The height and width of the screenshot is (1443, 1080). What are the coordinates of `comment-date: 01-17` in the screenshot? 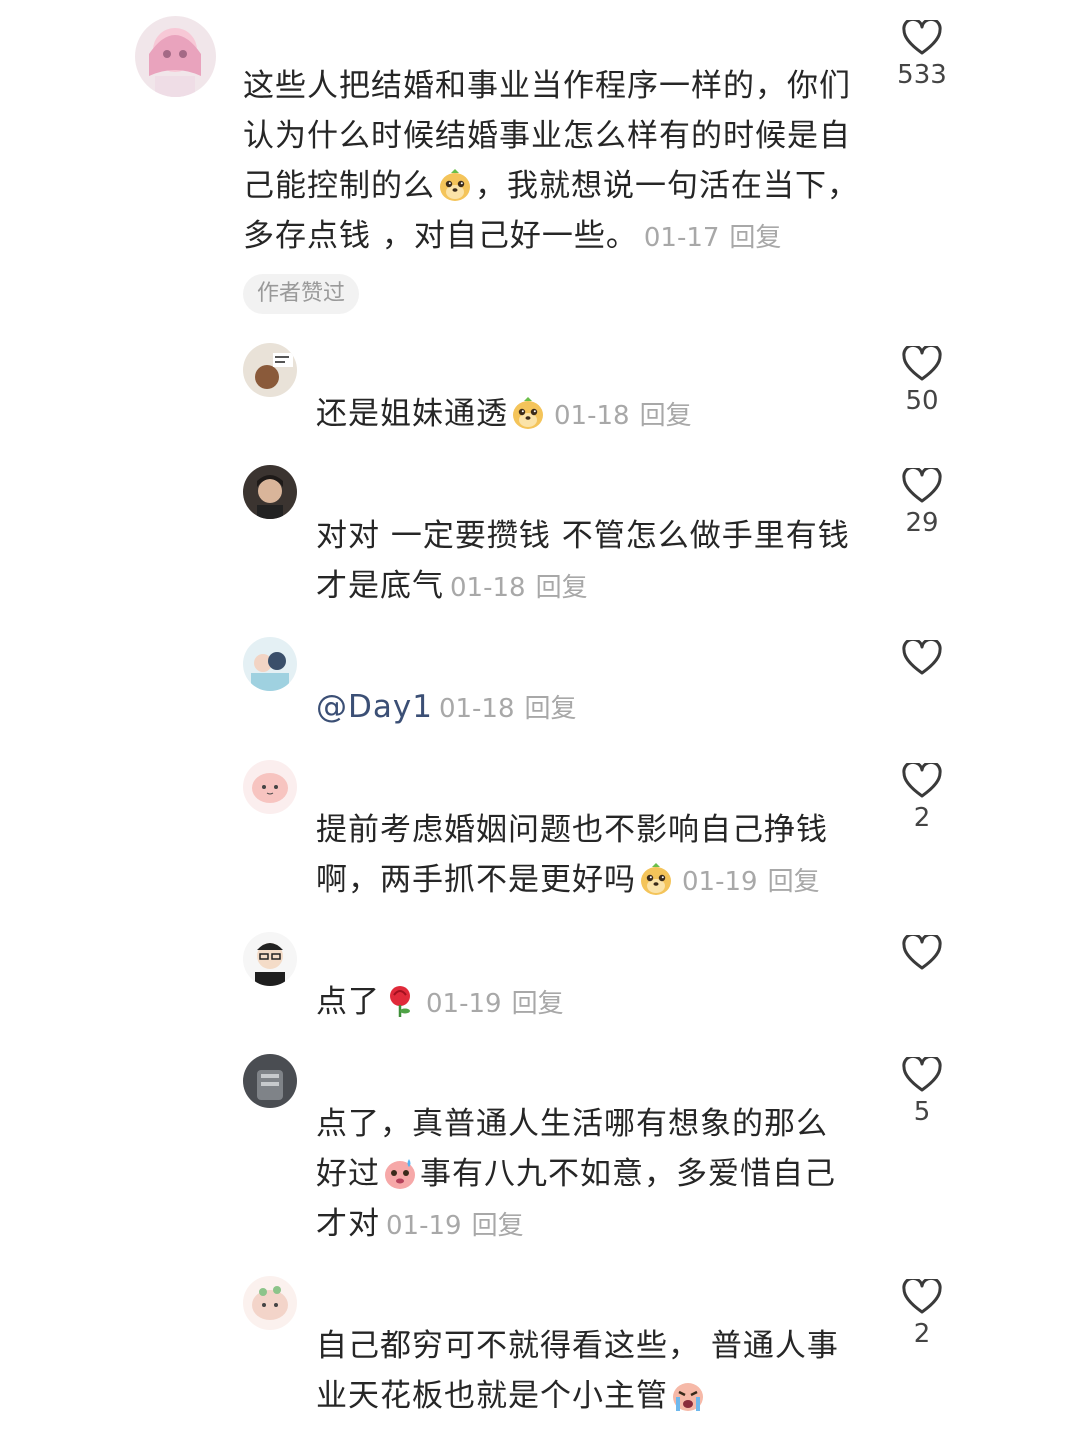 It's located at (681, 238).